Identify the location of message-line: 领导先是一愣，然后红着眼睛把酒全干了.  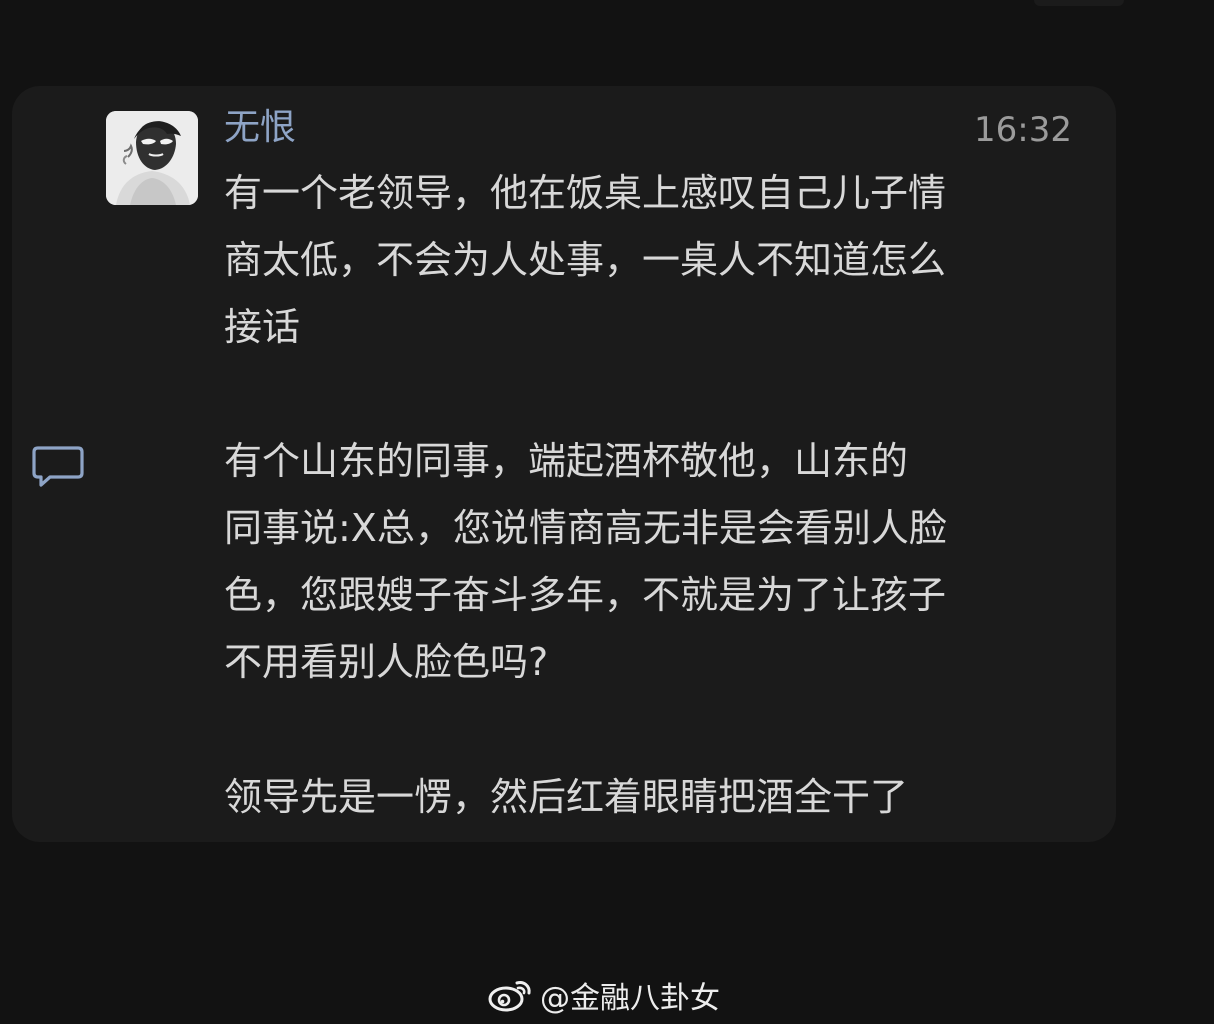
(566, 797).